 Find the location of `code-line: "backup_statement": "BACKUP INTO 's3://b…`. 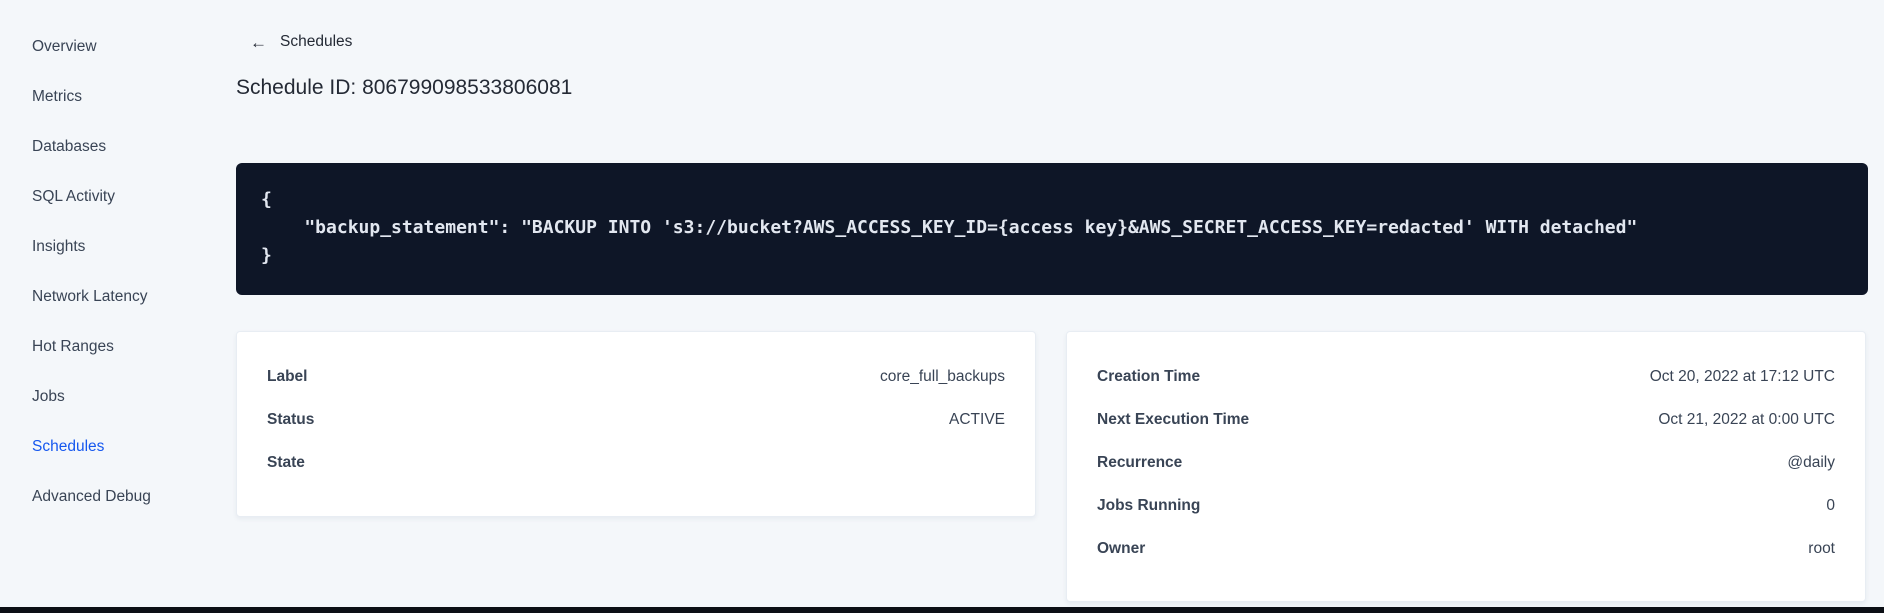

code-line: "backup_statement": "BACKUP INTO 's3://b… is located at coordinates (949, 227).